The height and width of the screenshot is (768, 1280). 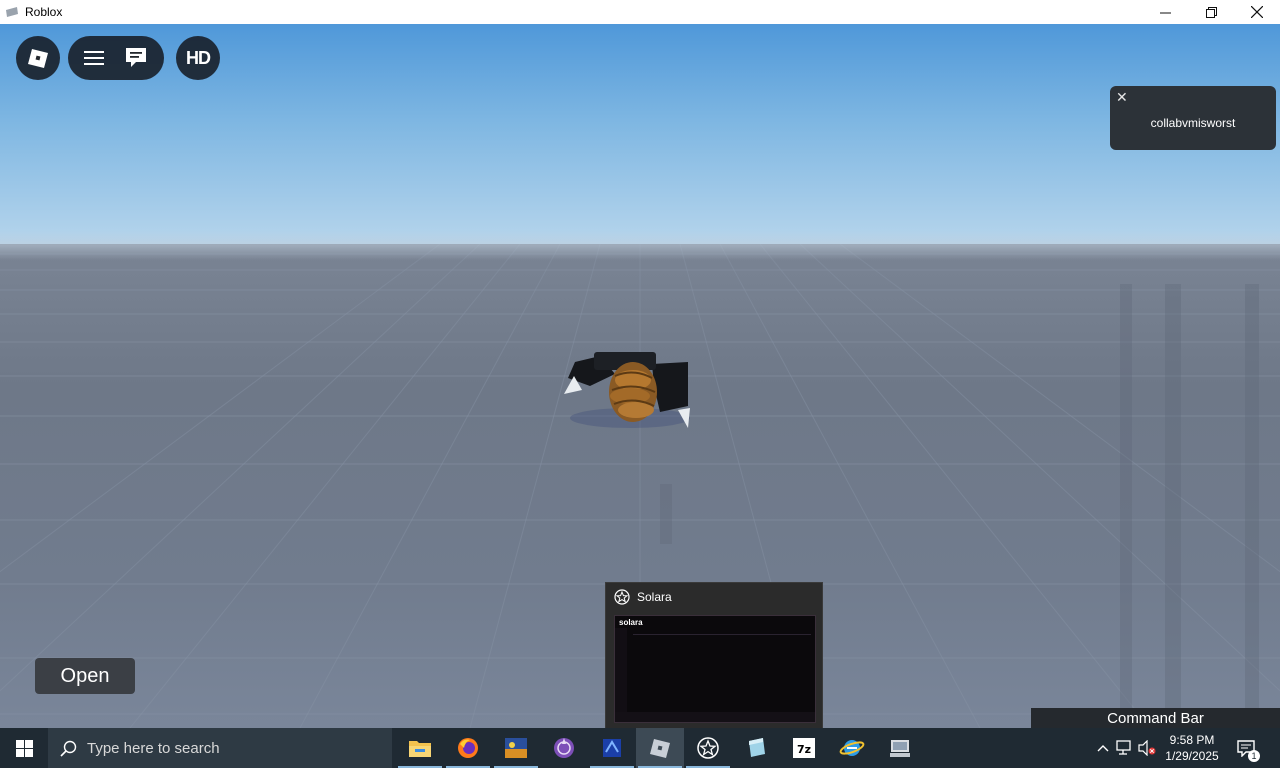 What do you see at coordinates (640, 12) in the screenshot?
I see `window-titlebar: Roblox` at bounding box center [640, 12].